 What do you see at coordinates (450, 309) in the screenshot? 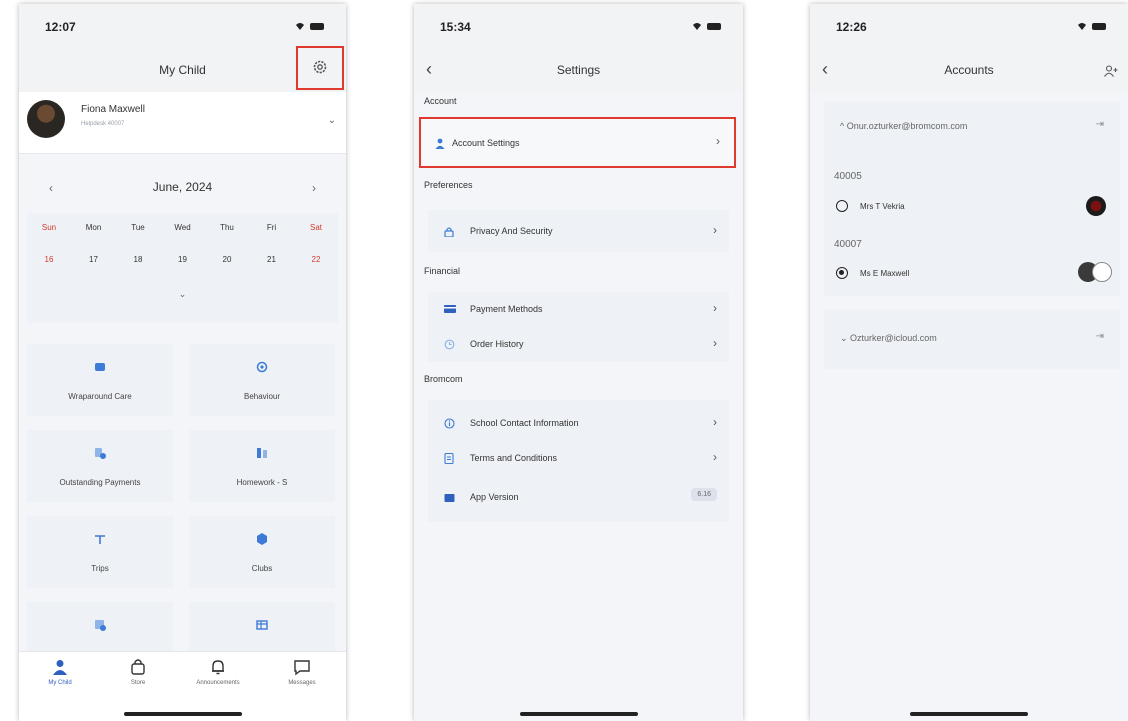
I see `card-icon` at bounding box center [450, 309].